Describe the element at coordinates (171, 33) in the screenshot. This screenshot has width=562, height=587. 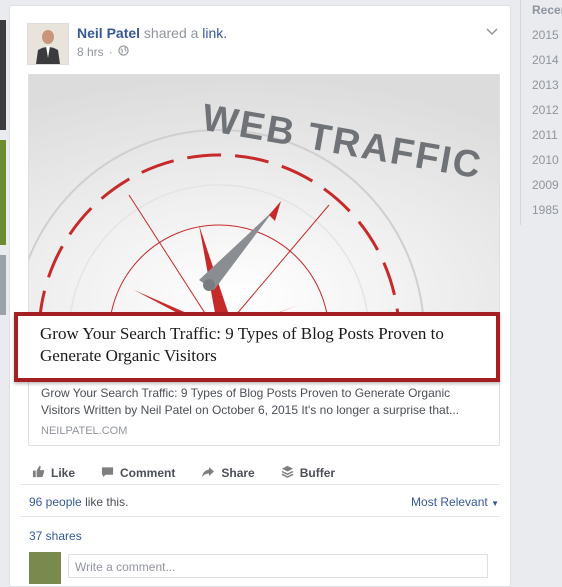
I see `action-text: shared a` at that location.